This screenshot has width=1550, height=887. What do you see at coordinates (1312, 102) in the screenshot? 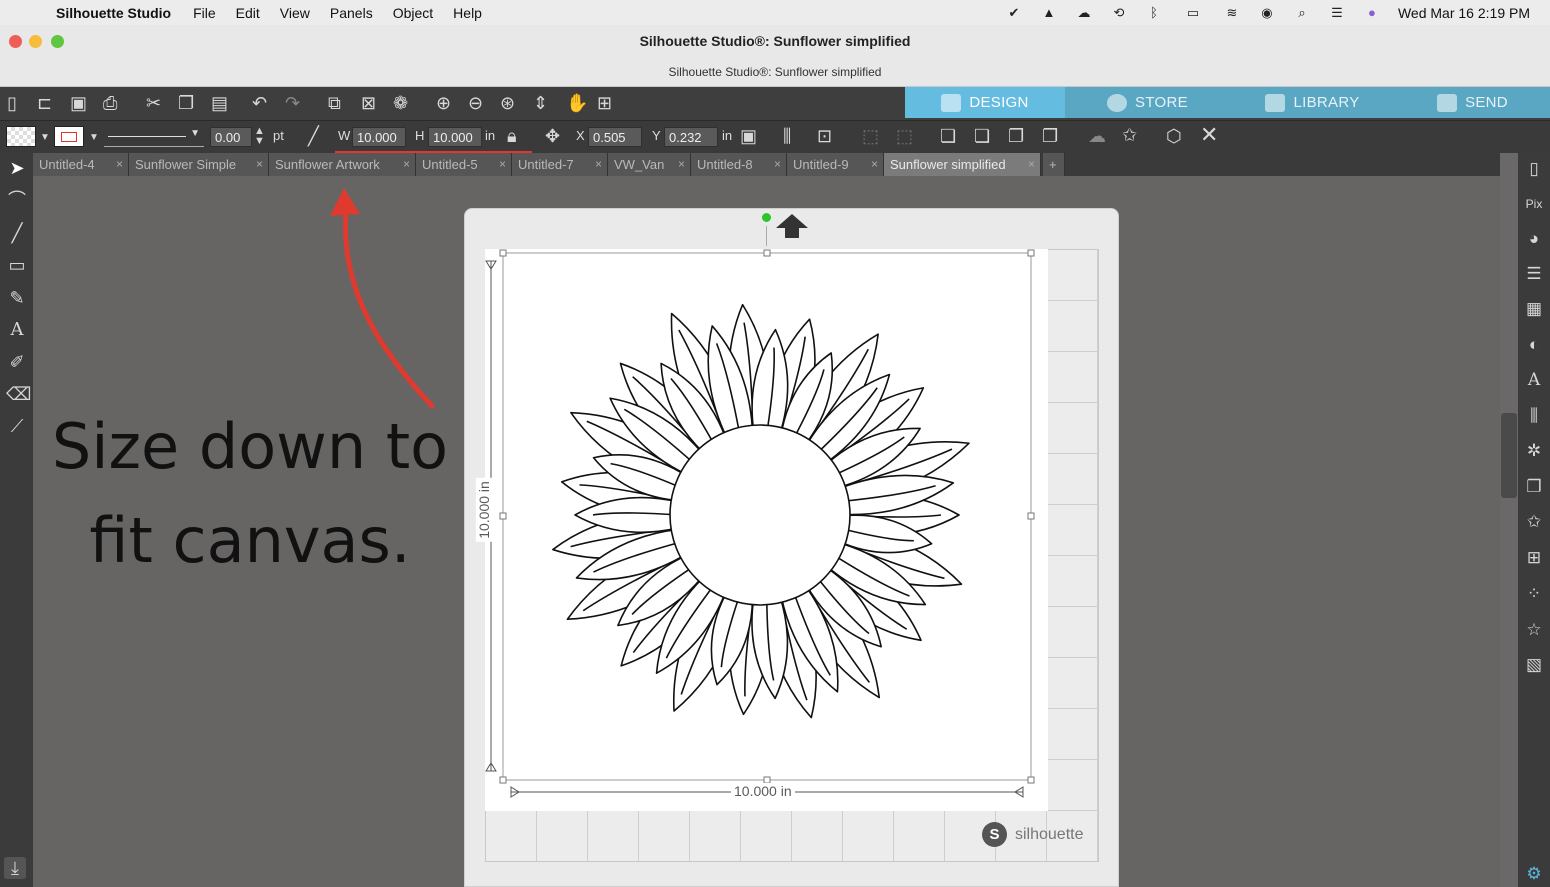
I see `tab-library: LIBRARY` at bounding box center [1312, 102].